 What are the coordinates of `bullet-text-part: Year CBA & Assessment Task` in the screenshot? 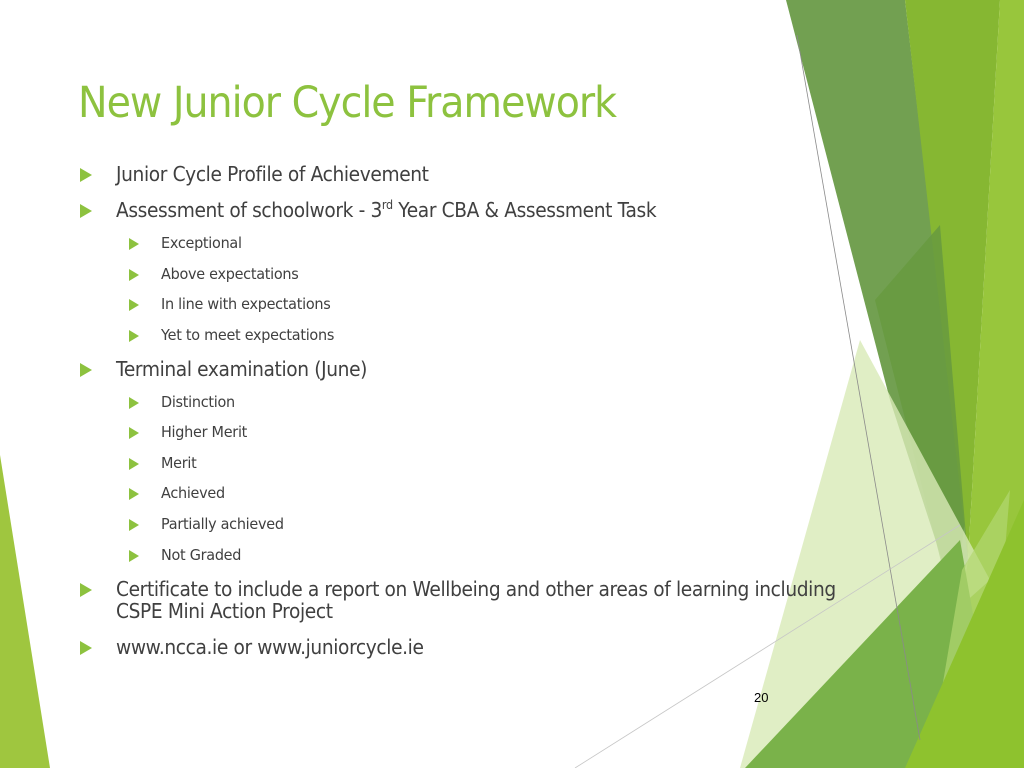 It's located at (524, 210).